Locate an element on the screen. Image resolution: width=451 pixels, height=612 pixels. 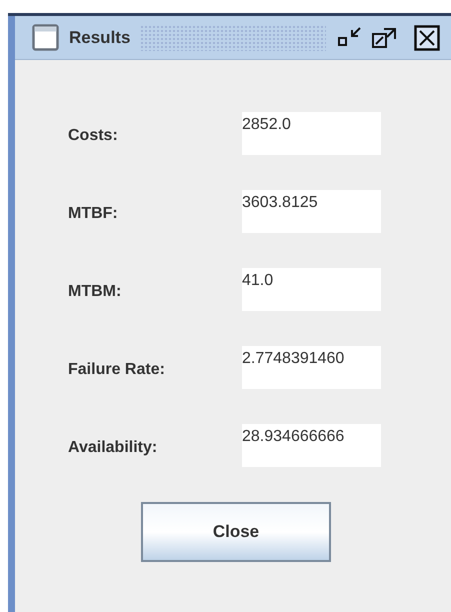
value-field: 28.934666666 is located at coordinates (311, 445).